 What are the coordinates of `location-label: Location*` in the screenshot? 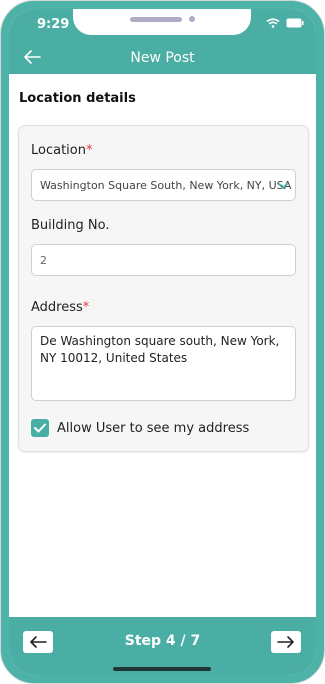 It's located at (61, 150).